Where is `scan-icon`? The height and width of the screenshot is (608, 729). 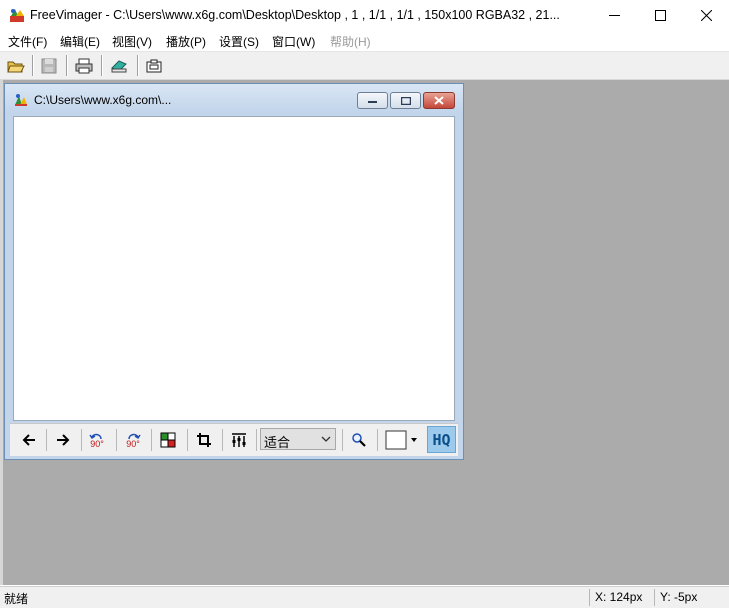 scan-icon is located at coordinates (119, 65).